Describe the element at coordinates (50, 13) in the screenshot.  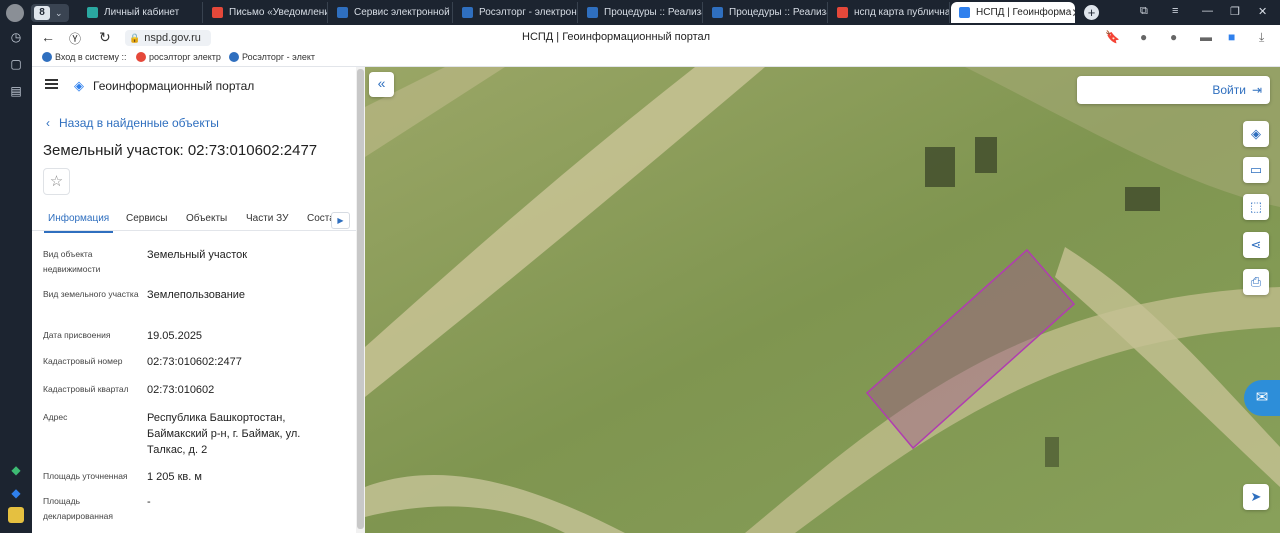
I see `tab-count-button: 8 ⌄` at that location.